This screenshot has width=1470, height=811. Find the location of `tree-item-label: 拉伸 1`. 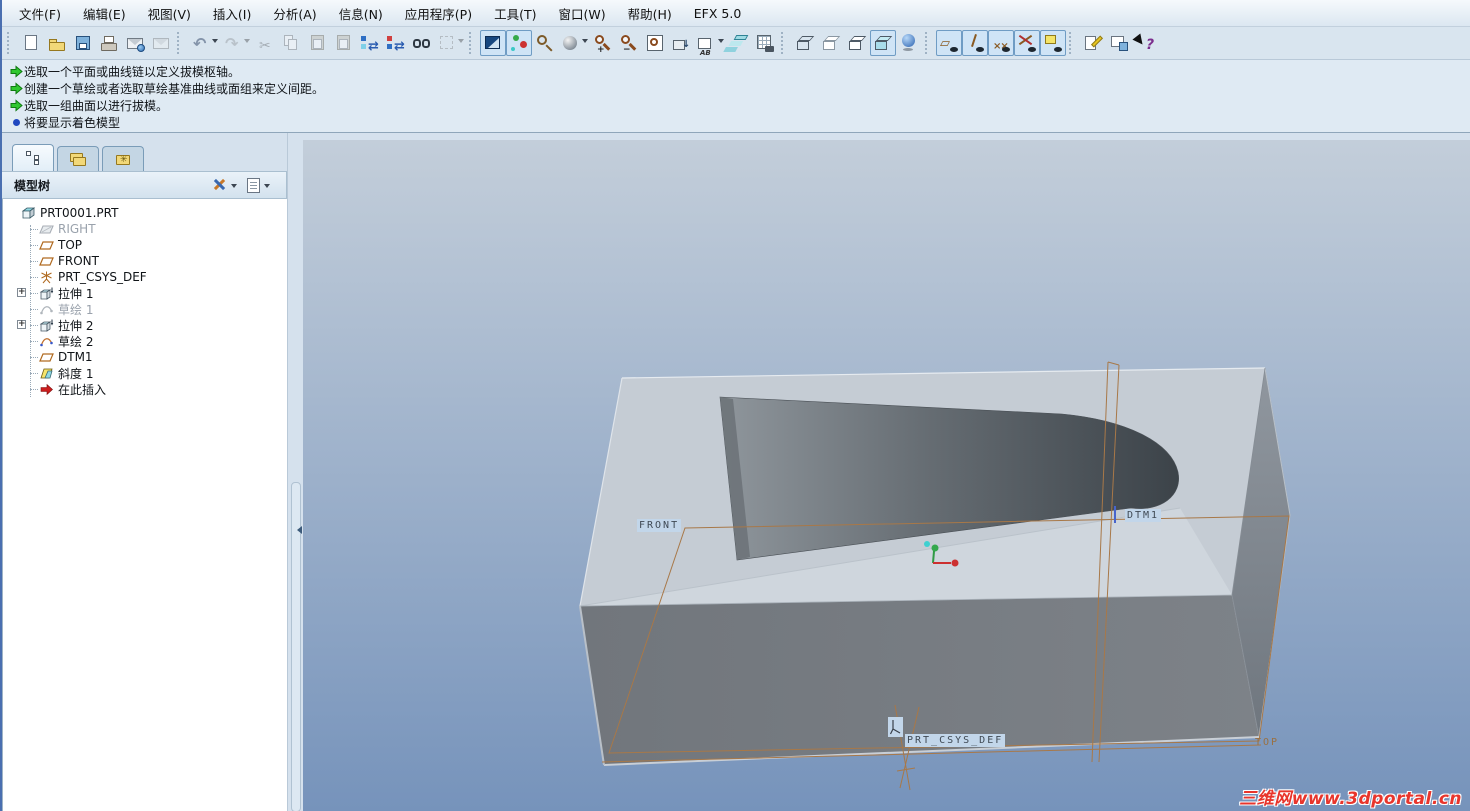

tree-item-label: 拉伸 1 is located at coordinates (76, 293).